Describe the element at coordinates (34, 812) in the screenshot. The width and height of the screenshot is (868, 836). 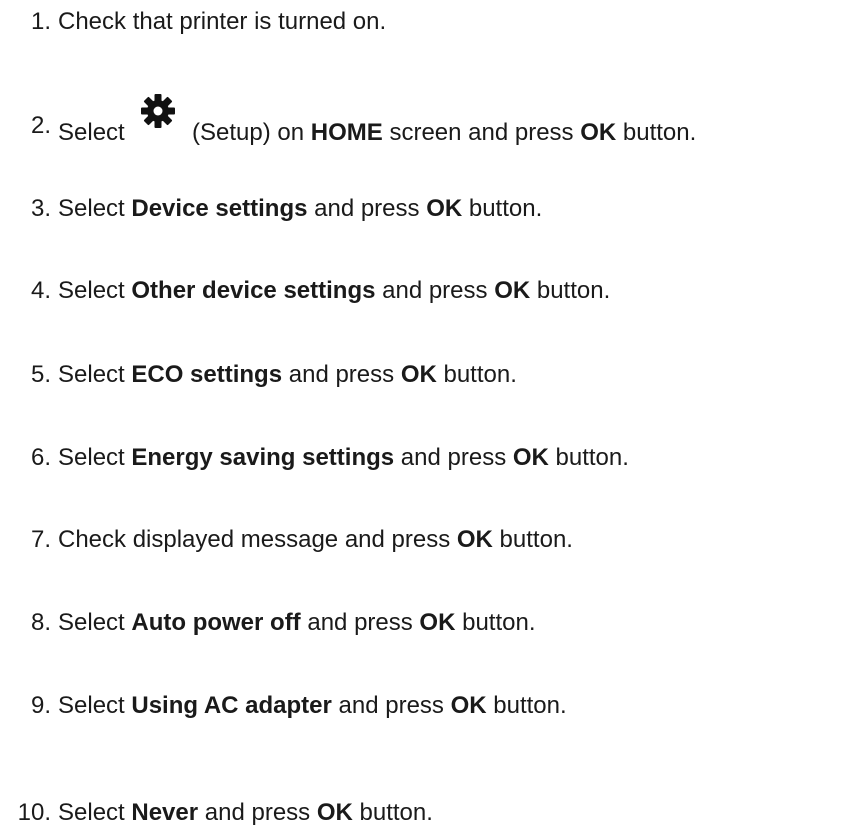
I see `step-number: 10.` at that location.